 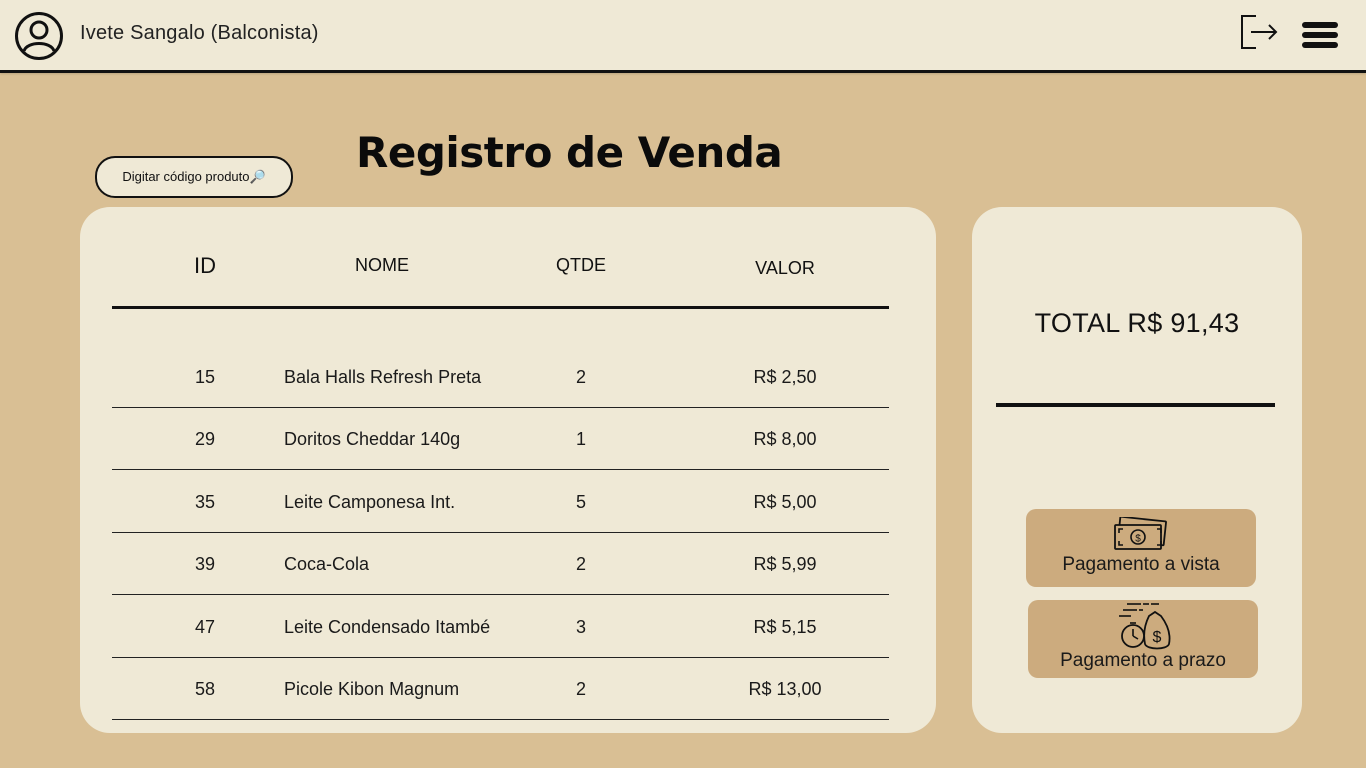 I want to click on column-header-nome: NOME, so click(x=382, y=265).